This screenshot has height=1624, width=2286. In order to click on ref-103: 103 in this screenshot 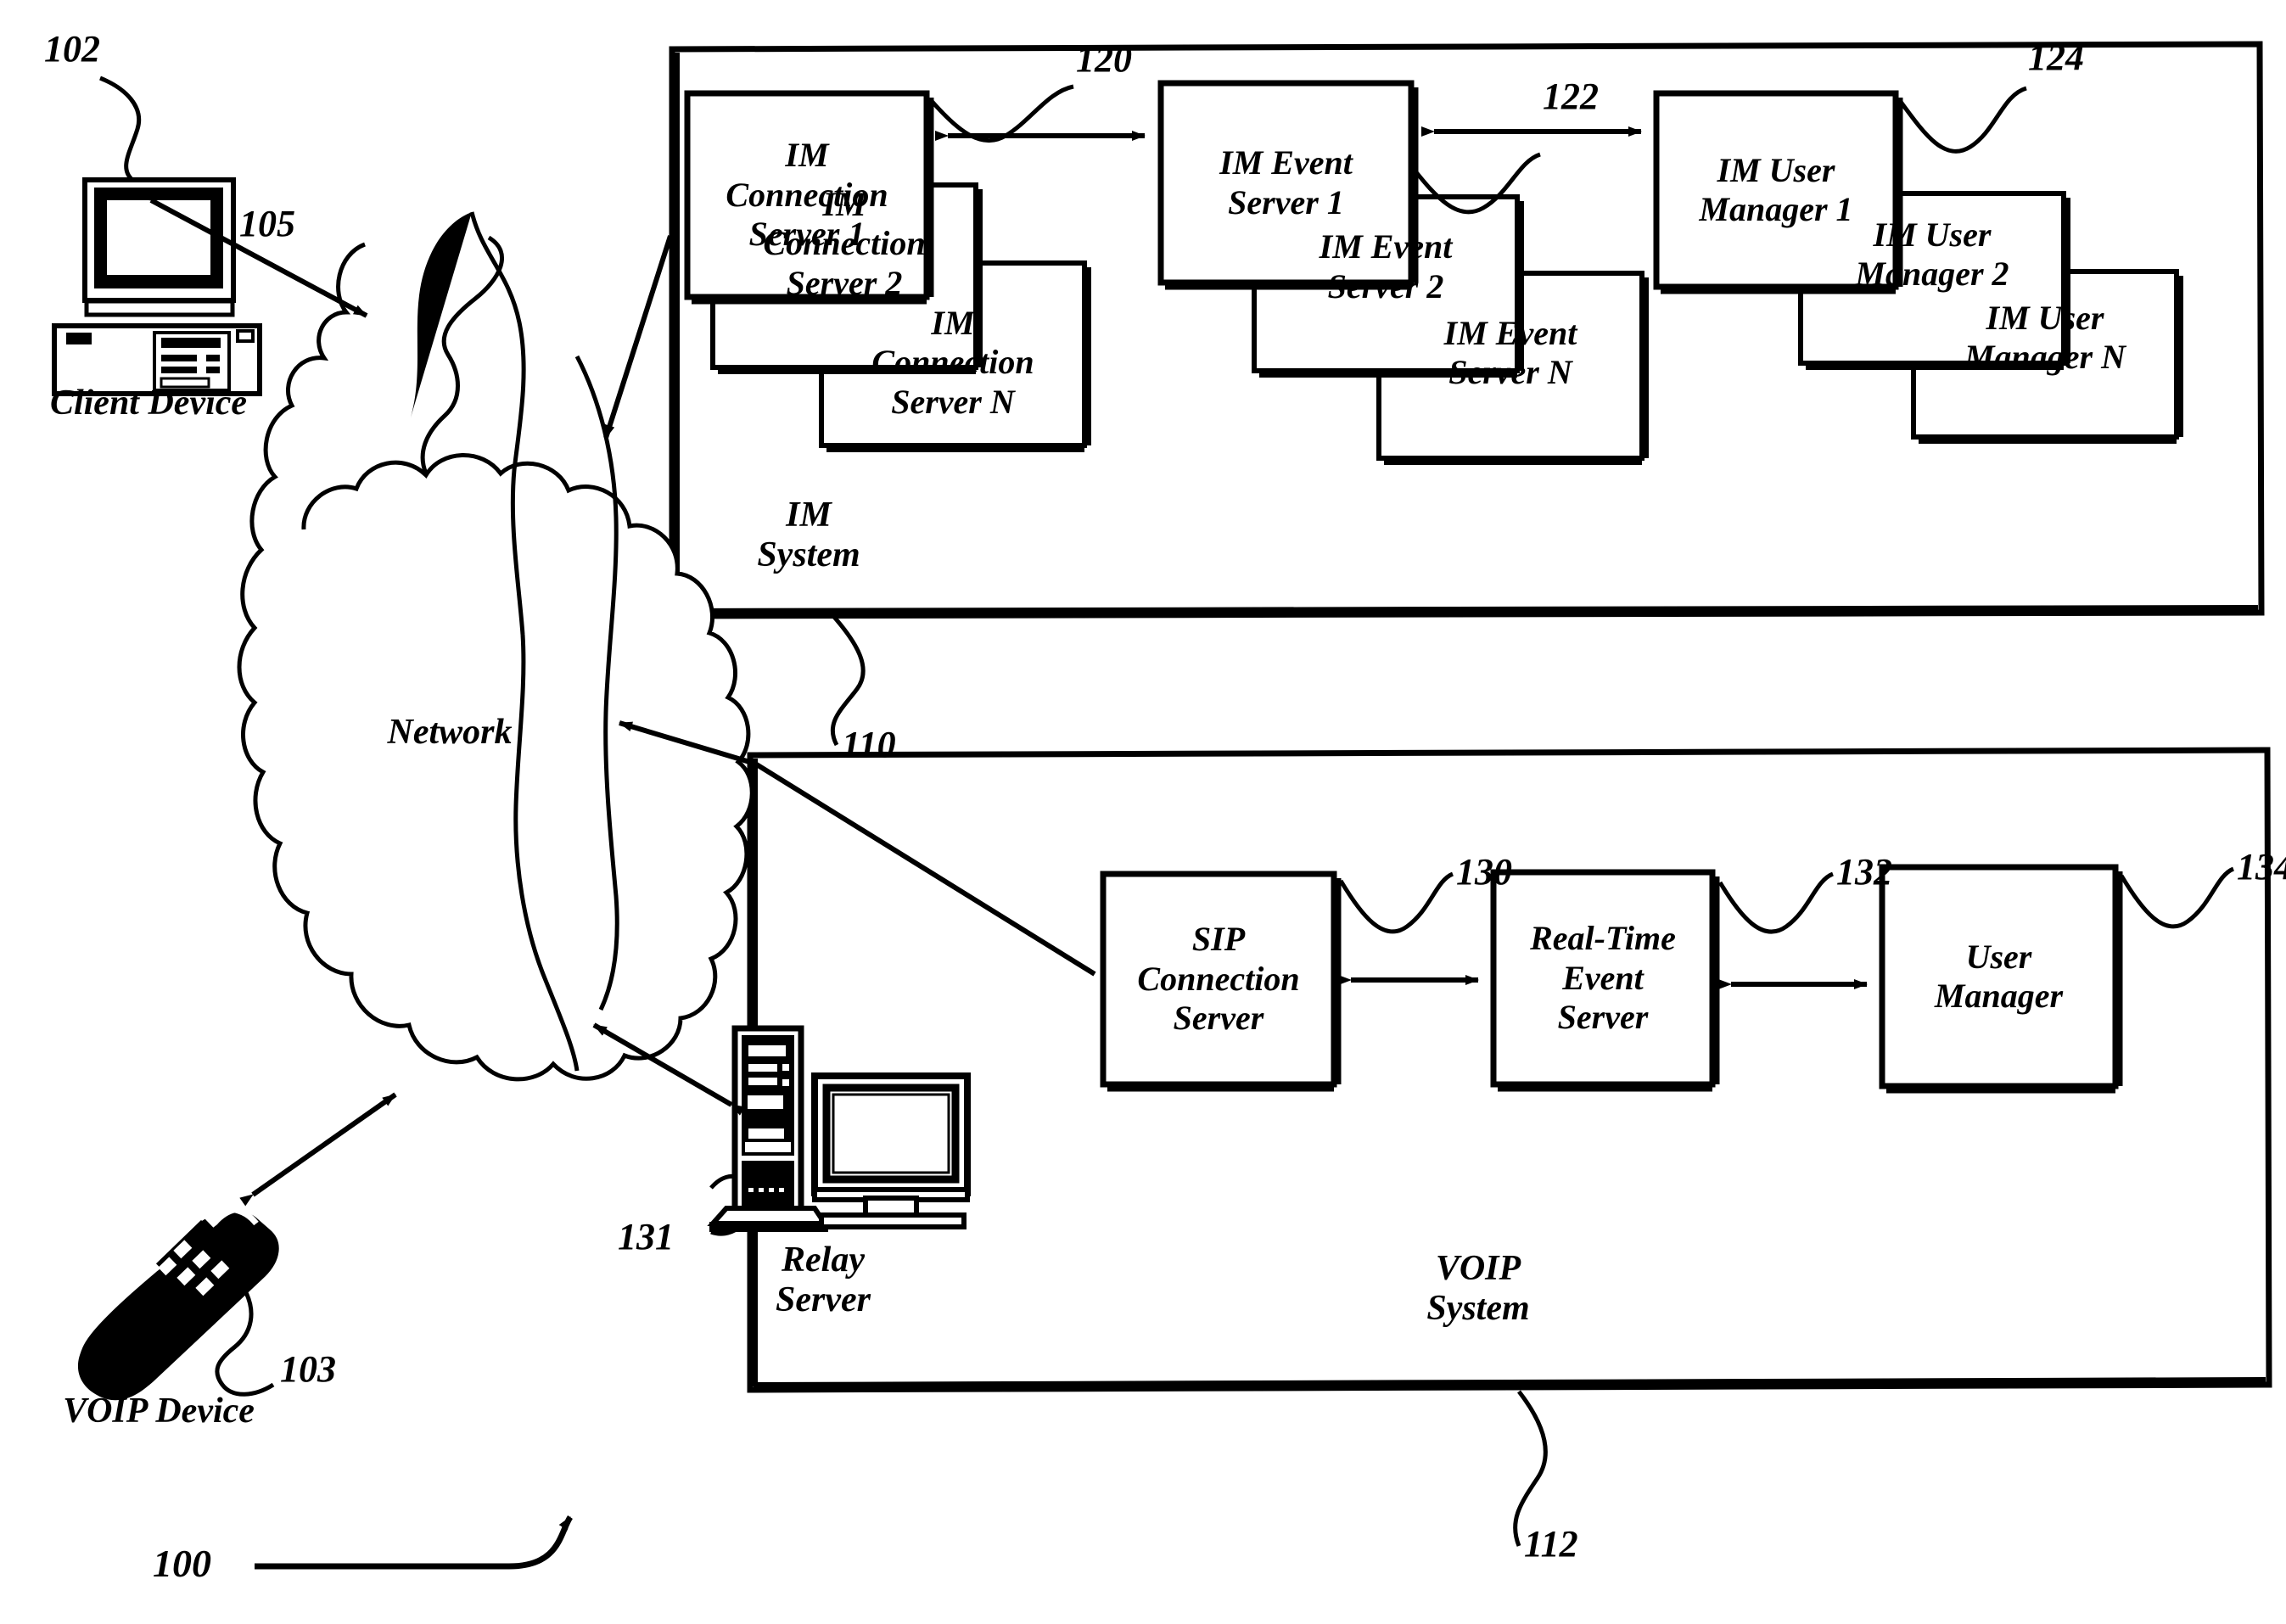, I will do `click(308, 1369)`.